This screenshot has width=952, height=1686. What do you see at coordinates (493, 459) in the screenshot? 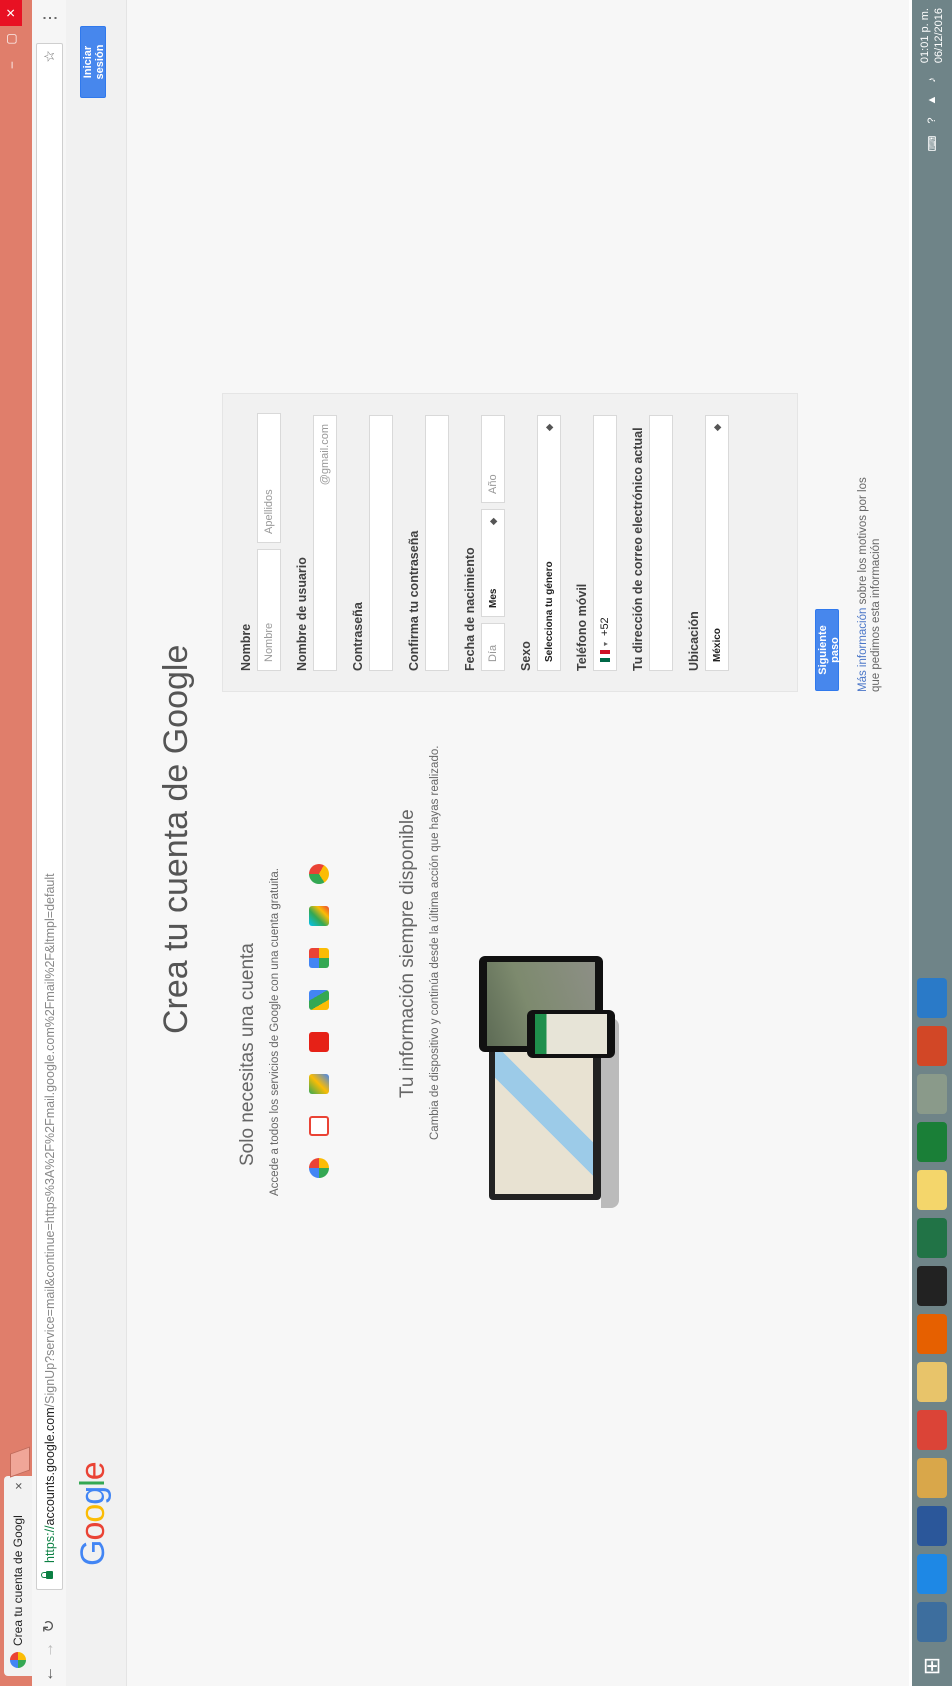
I see `birth-year-input: Año` at bounding box center [493, 459].